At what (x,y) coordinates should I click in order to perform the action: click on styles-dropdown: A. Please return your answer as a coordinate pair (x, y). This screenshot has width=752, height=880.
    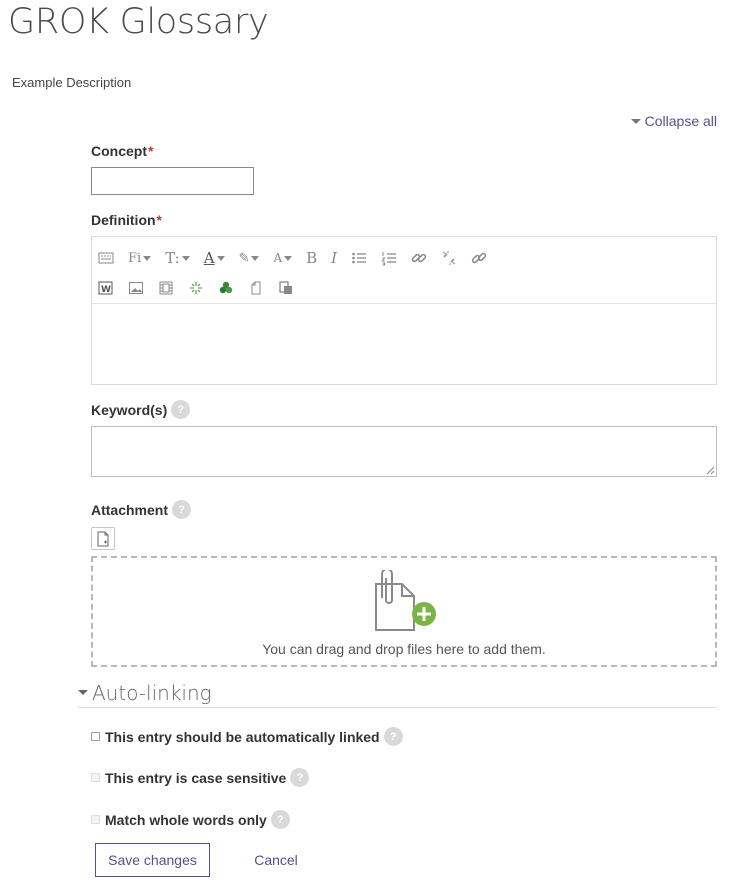
    Looking at the image, I should click on (283, 258).